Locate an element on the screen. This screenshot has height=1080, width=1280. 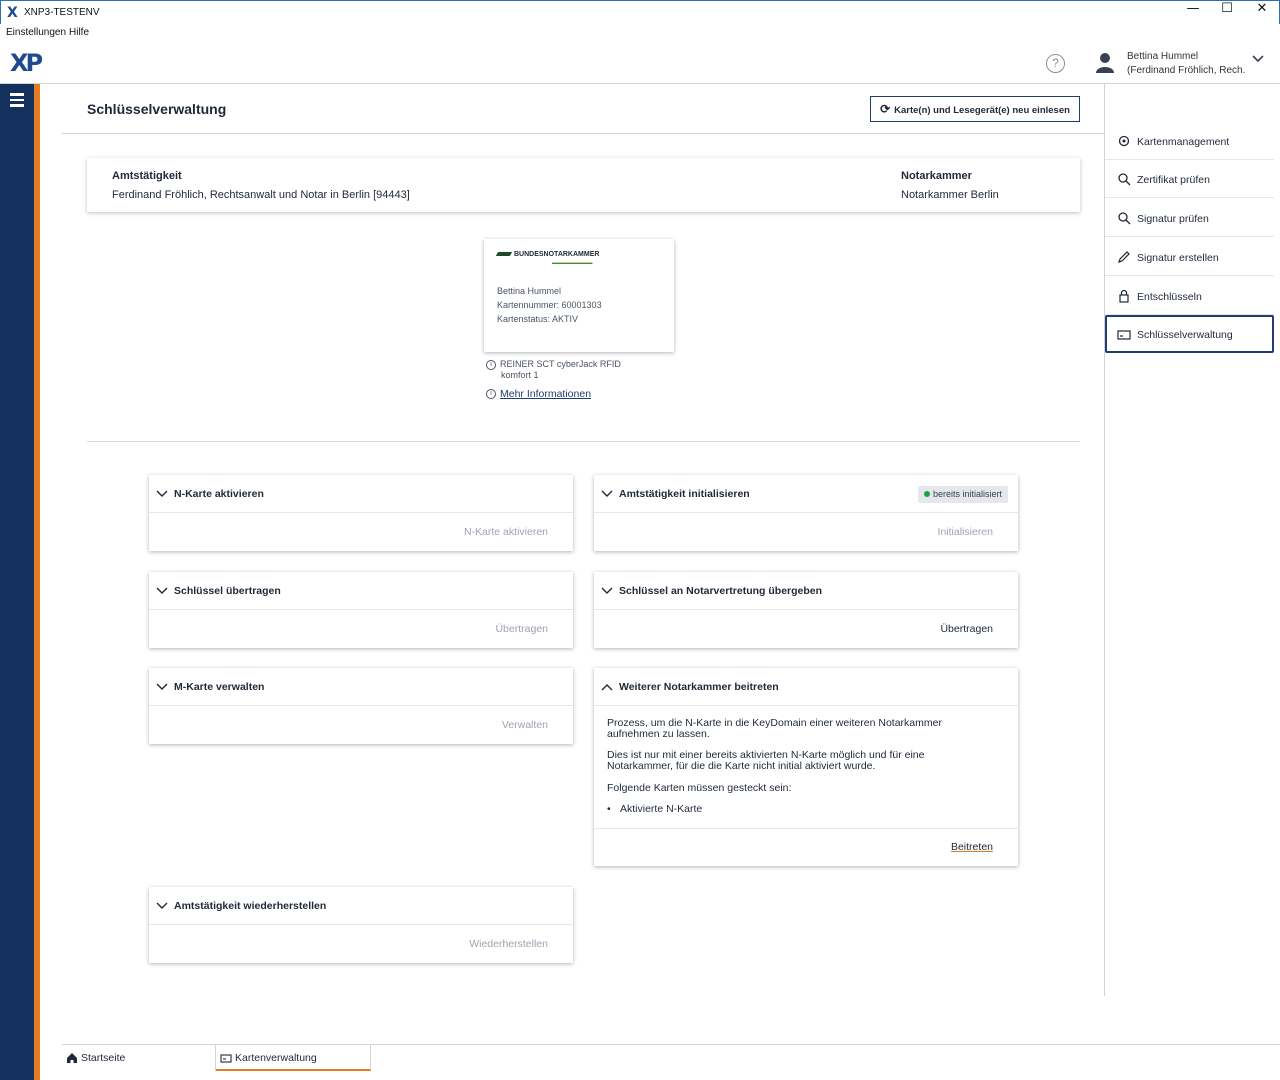
status-badge: bereits initialisiert is located at coordinates (962, 494).